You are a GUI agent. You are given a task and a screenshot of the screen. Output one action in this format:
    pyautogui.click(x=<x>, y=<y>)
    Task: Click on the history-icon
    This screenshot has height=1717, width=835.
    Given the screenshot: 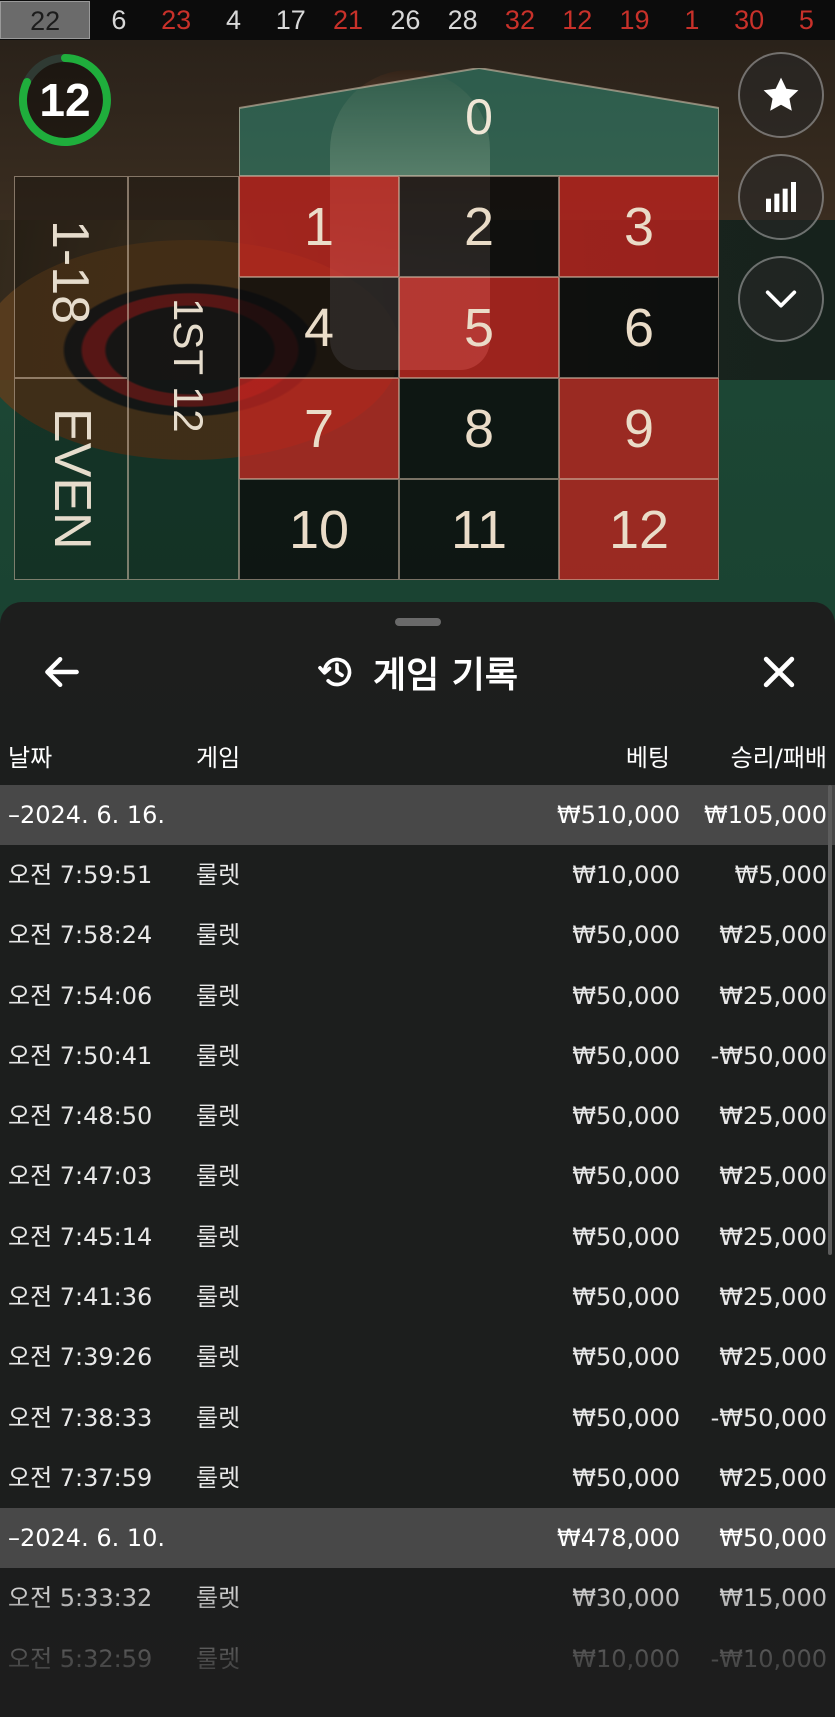 What is the action you would take?
    pyautogui.click(x=335, y=672)
    